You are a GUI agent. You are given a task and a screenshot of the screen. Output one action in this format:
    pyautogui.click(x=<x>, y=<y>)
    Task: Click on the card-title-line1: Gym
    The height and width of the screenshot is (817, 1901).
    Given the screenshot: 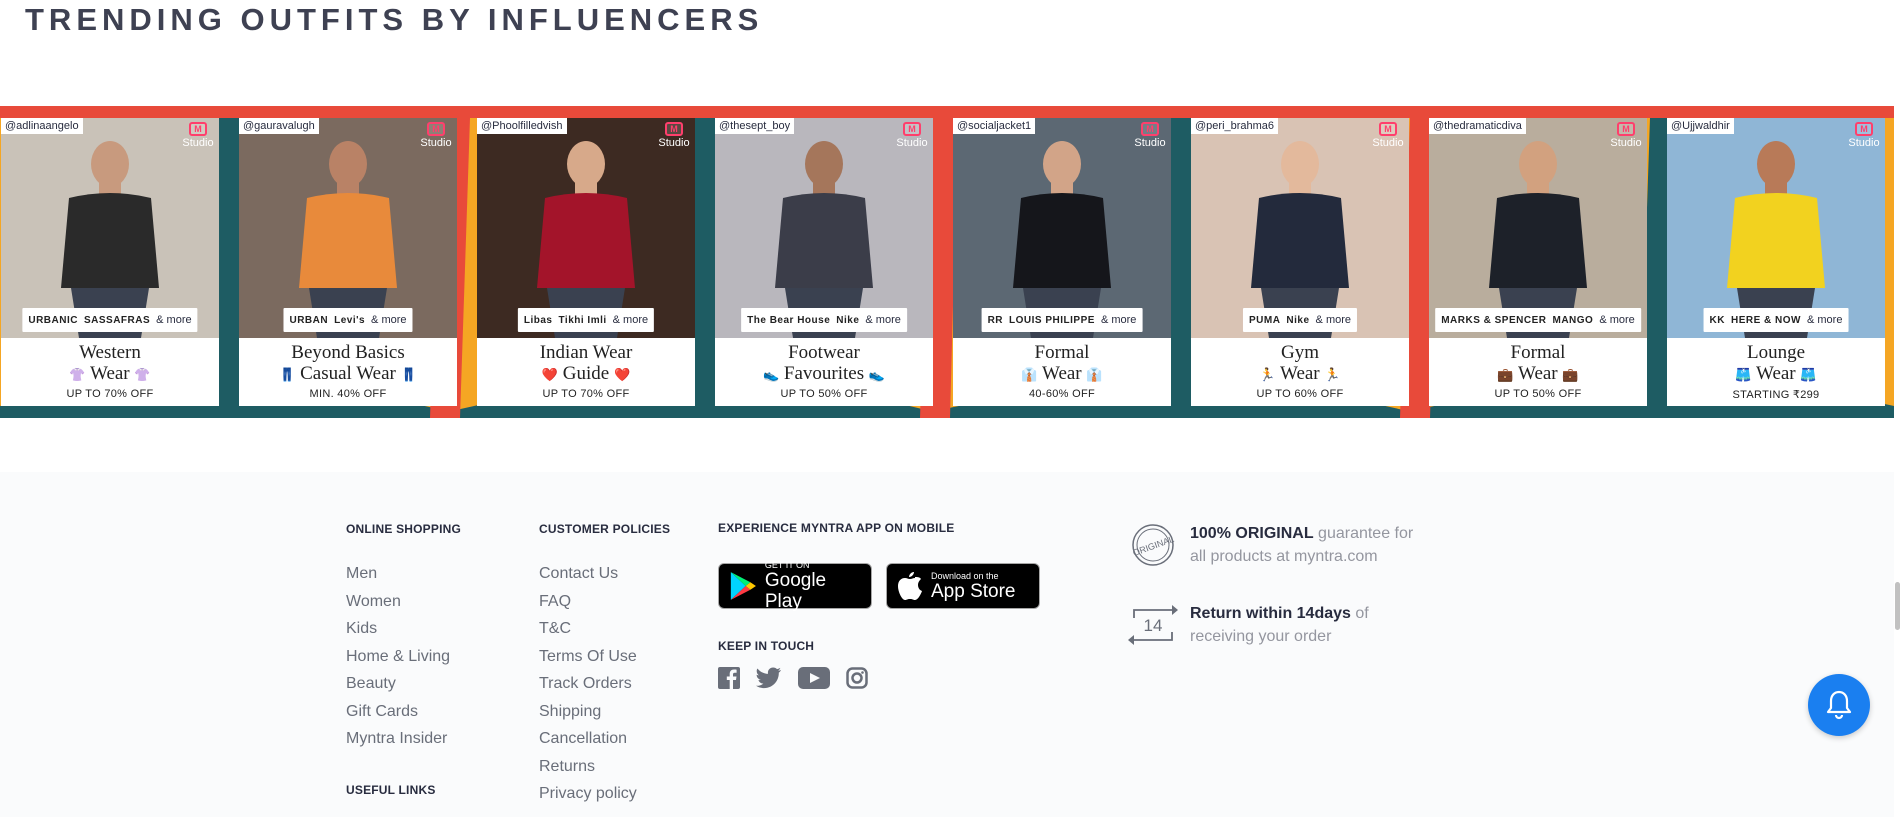 What is the action you would take?
    pyautogui.click(x=1300, y=352)
    